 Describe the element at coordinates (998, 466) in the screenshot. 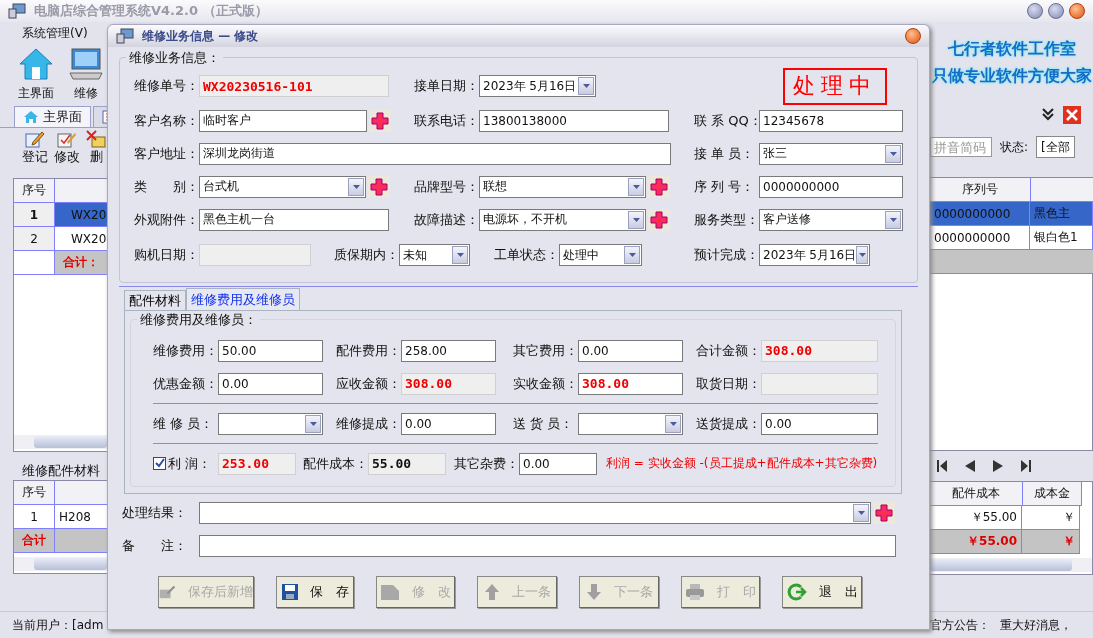

I see `next-icon` at that location.